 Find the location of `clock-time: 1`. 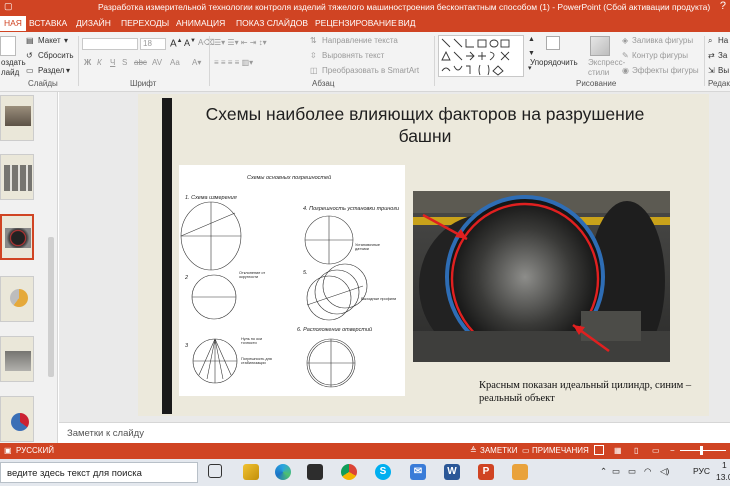

clock-time: 1 is located at coordinates (724, 465).